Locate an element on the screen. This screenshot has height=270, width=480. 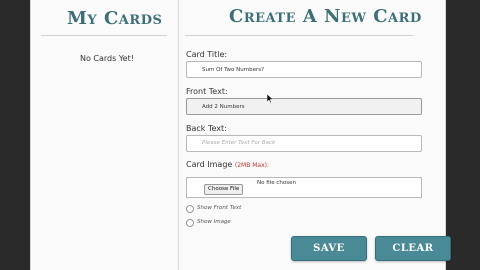
card-image-label: Card Image (2MB Max): is located at coordinates (227, 164).